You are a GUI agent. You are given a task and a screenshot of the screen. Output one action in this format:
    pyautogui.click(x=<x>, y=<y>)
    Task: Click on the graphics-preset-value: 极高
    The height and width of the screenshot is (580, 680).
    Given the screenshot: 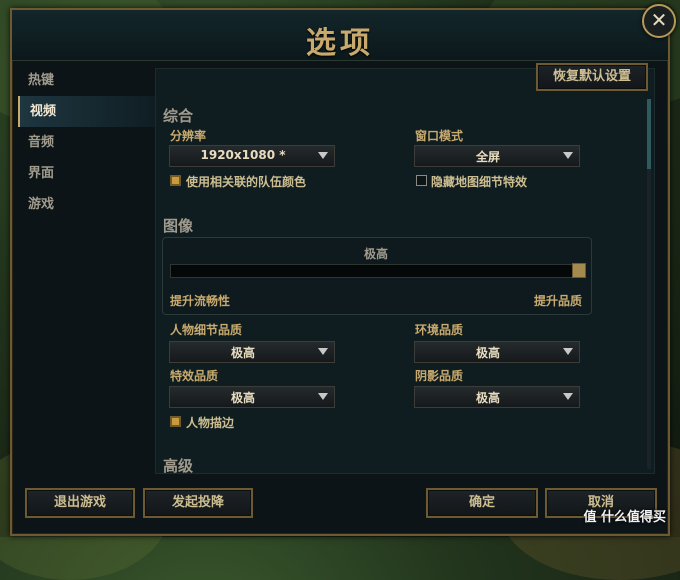 What is the action you would take?
    pyautogui.click(x=376, y=254)
    